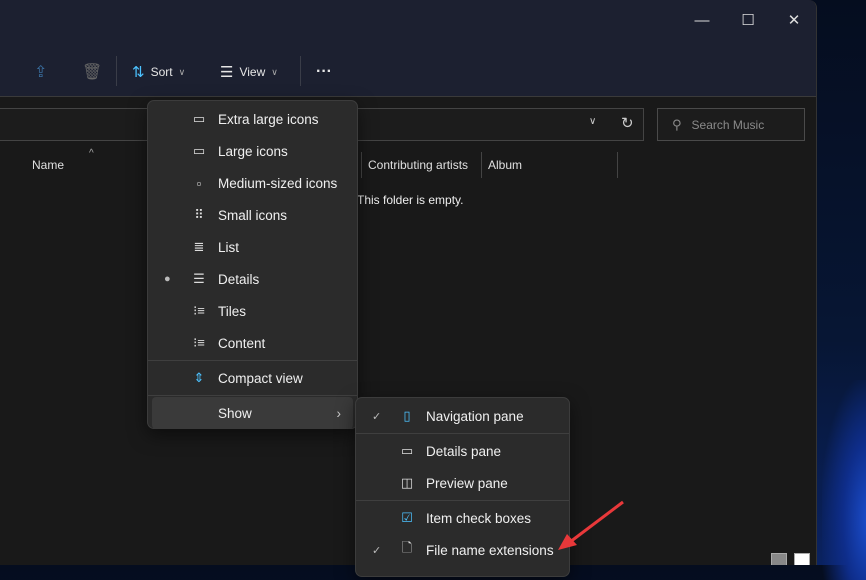 Image resolution: width=866 pixels, height=580 pixels. What do you see at coordinates (252, 72) in the screenshot?
I see `view-label: View` at bounding box center [252, 72].